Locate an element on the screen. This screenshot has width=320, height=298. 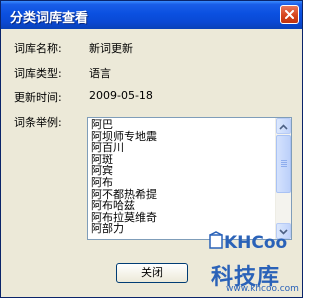
vertical-scrollbar is located at coordinates (283, 178).